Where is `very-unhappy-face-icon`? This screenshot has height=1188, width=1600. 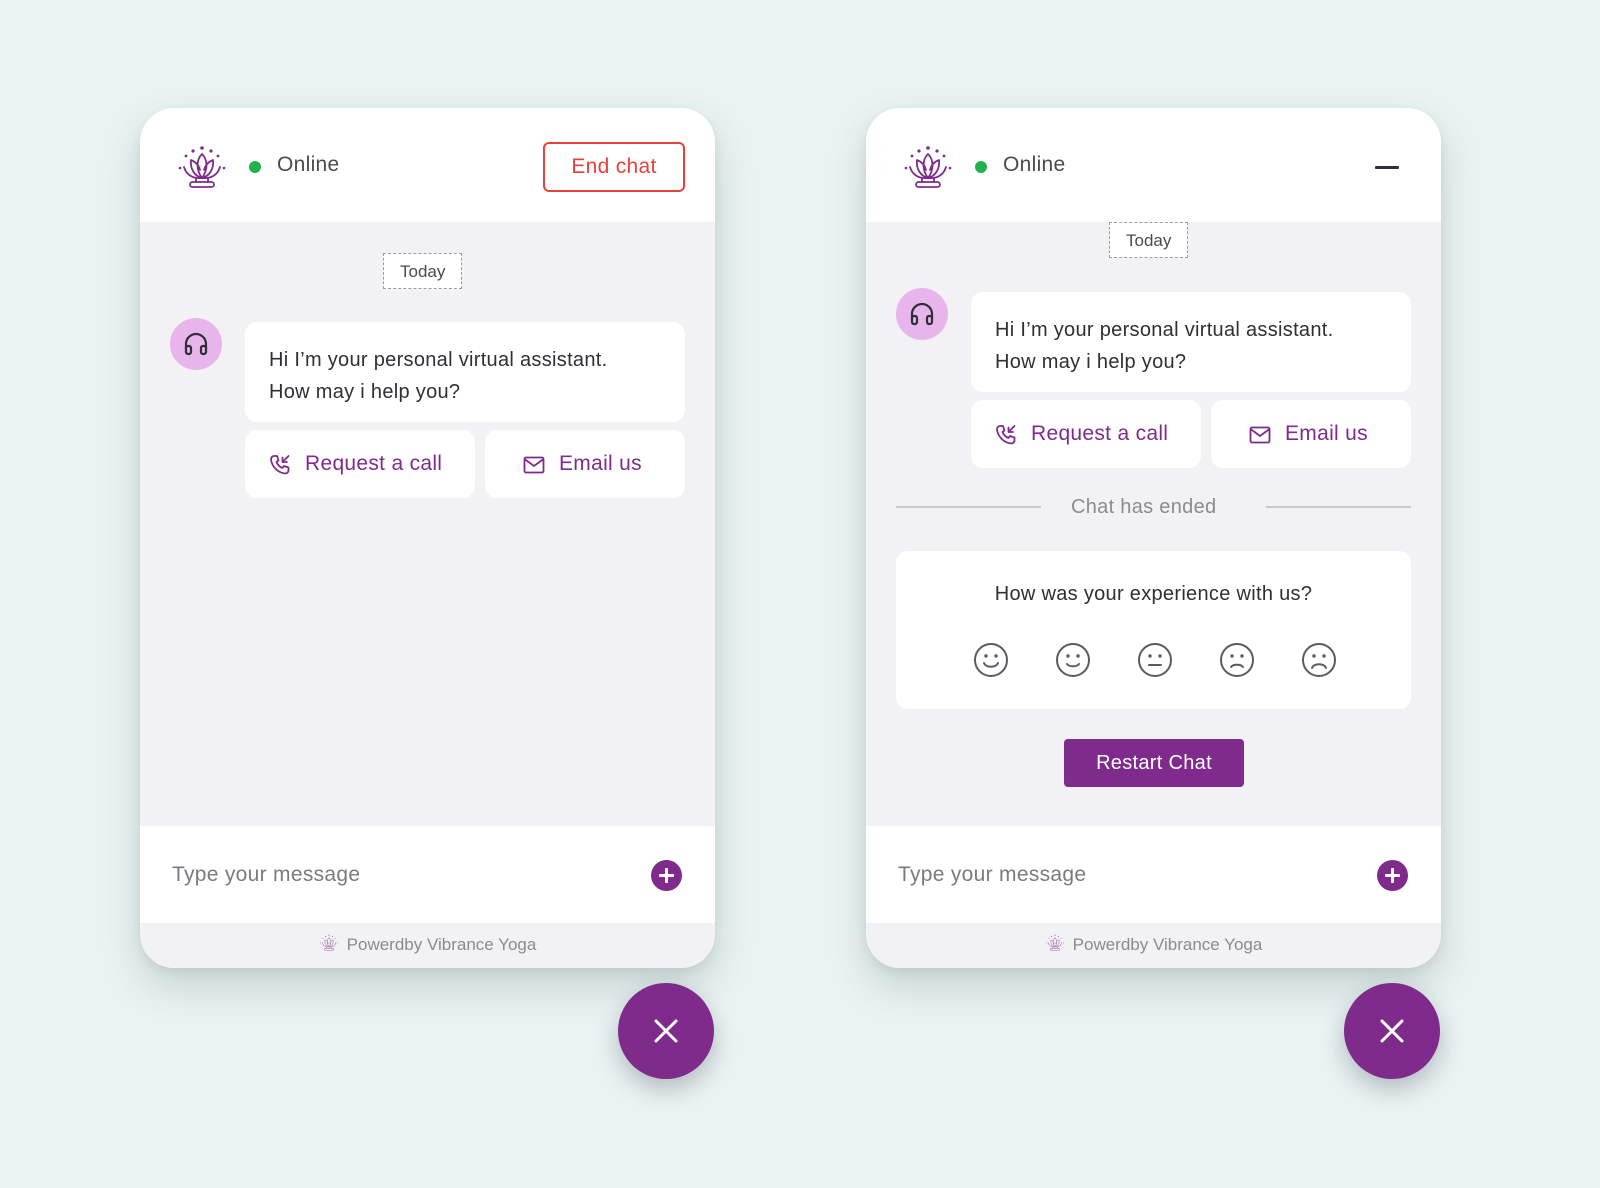 very-unhappy-face-icon is located at coordinates (1319, 660).